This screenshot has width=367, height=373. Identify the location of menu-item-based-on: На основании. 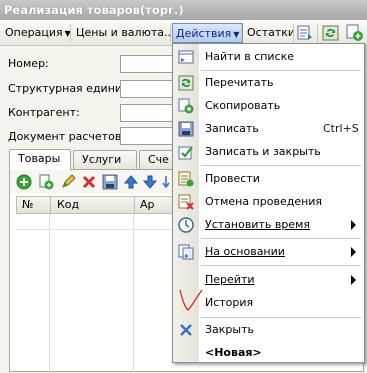
(268, 252).